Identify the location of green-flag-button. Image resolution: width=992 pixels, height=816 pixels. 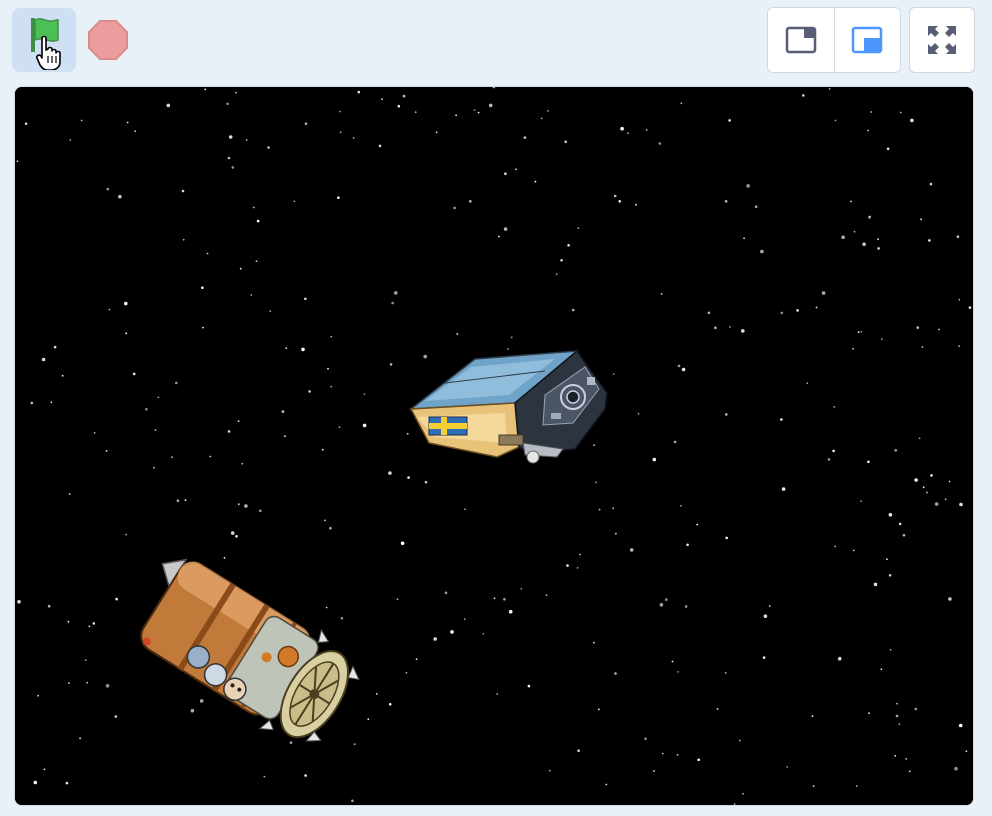
(44, 40).